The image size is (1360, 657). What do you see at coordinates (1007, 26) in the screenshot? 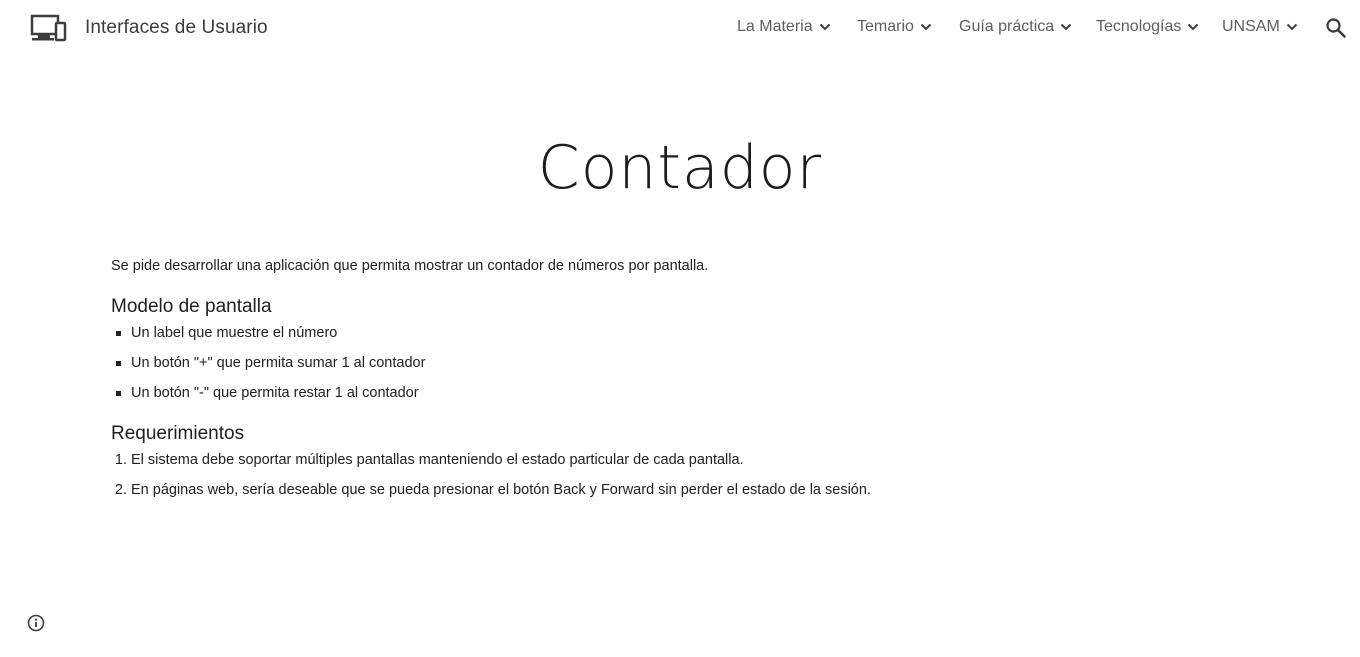
I see `nav-item-label: Guía práctica` at bounding box center [1007, 26].